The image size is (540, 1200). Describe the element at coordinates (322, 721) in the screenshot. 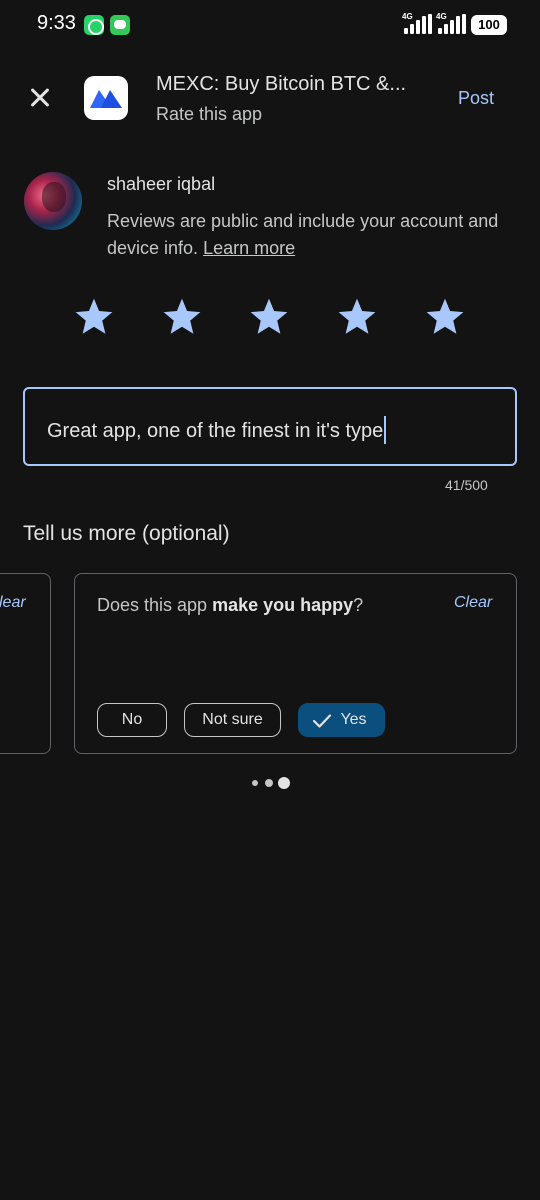

I see `check-icon` at that location.